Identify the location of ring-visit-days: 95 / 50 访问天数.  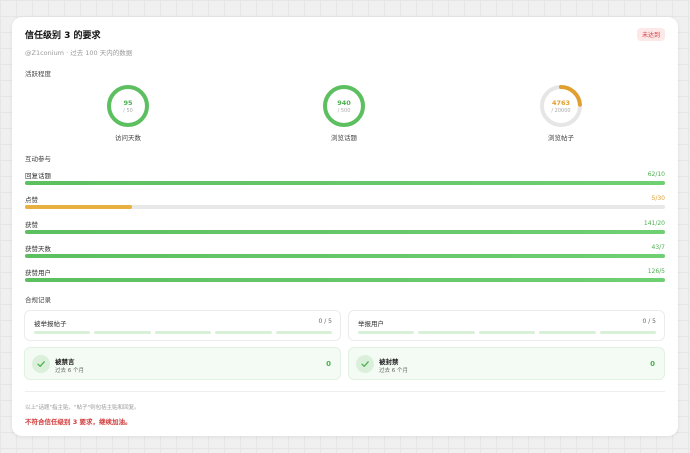
(128, 113).